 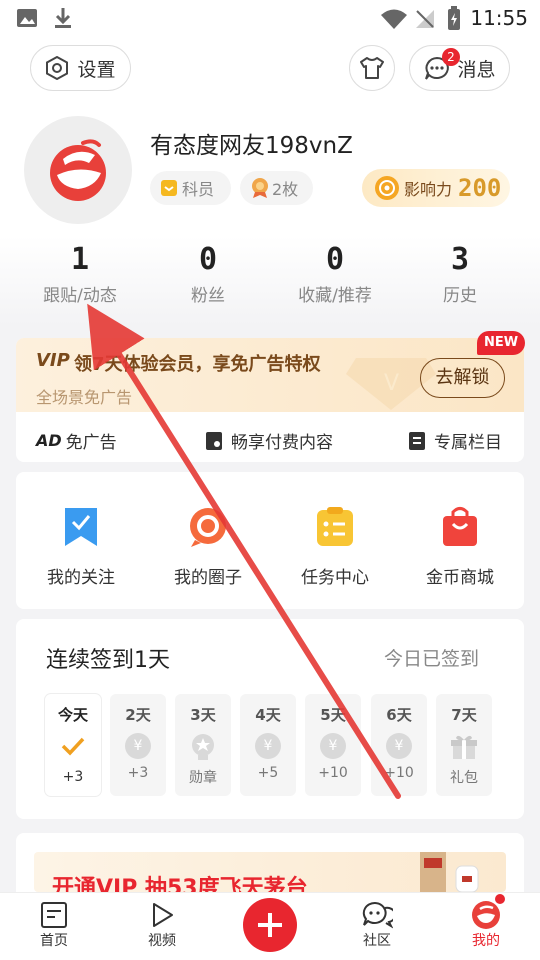 What do you see at coordinates (163, 915) in the screenshot?
I see `play-icon` at bounding box center [163, 915].